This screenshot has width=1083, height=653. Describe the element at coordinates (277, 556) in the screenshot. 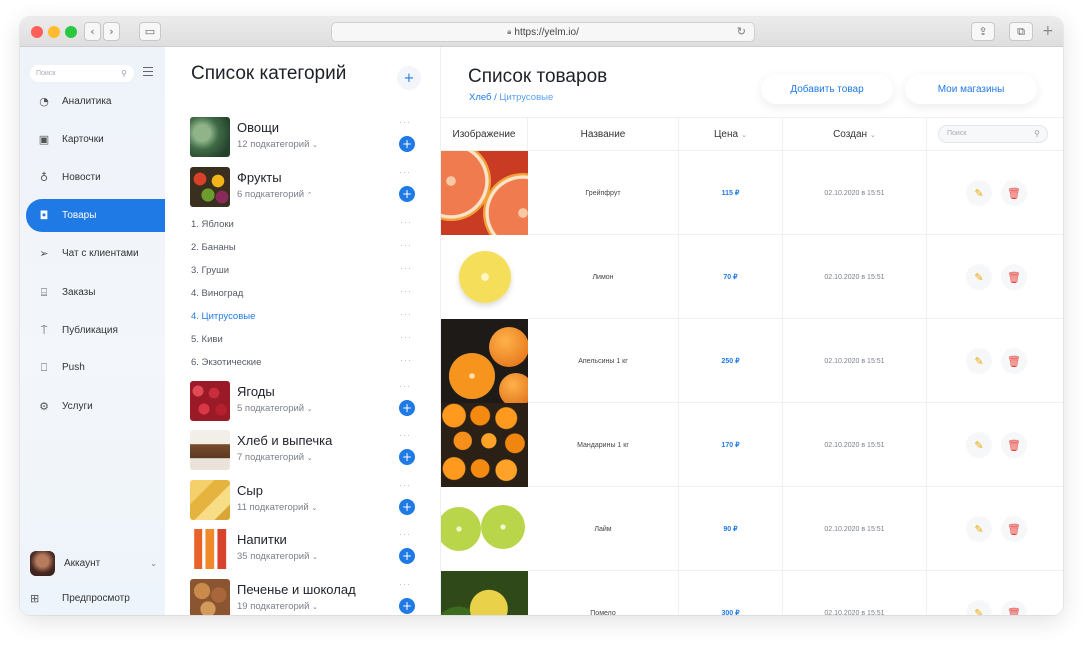

I see `category-sub: 35 подкатегорий ⌄` at that location.